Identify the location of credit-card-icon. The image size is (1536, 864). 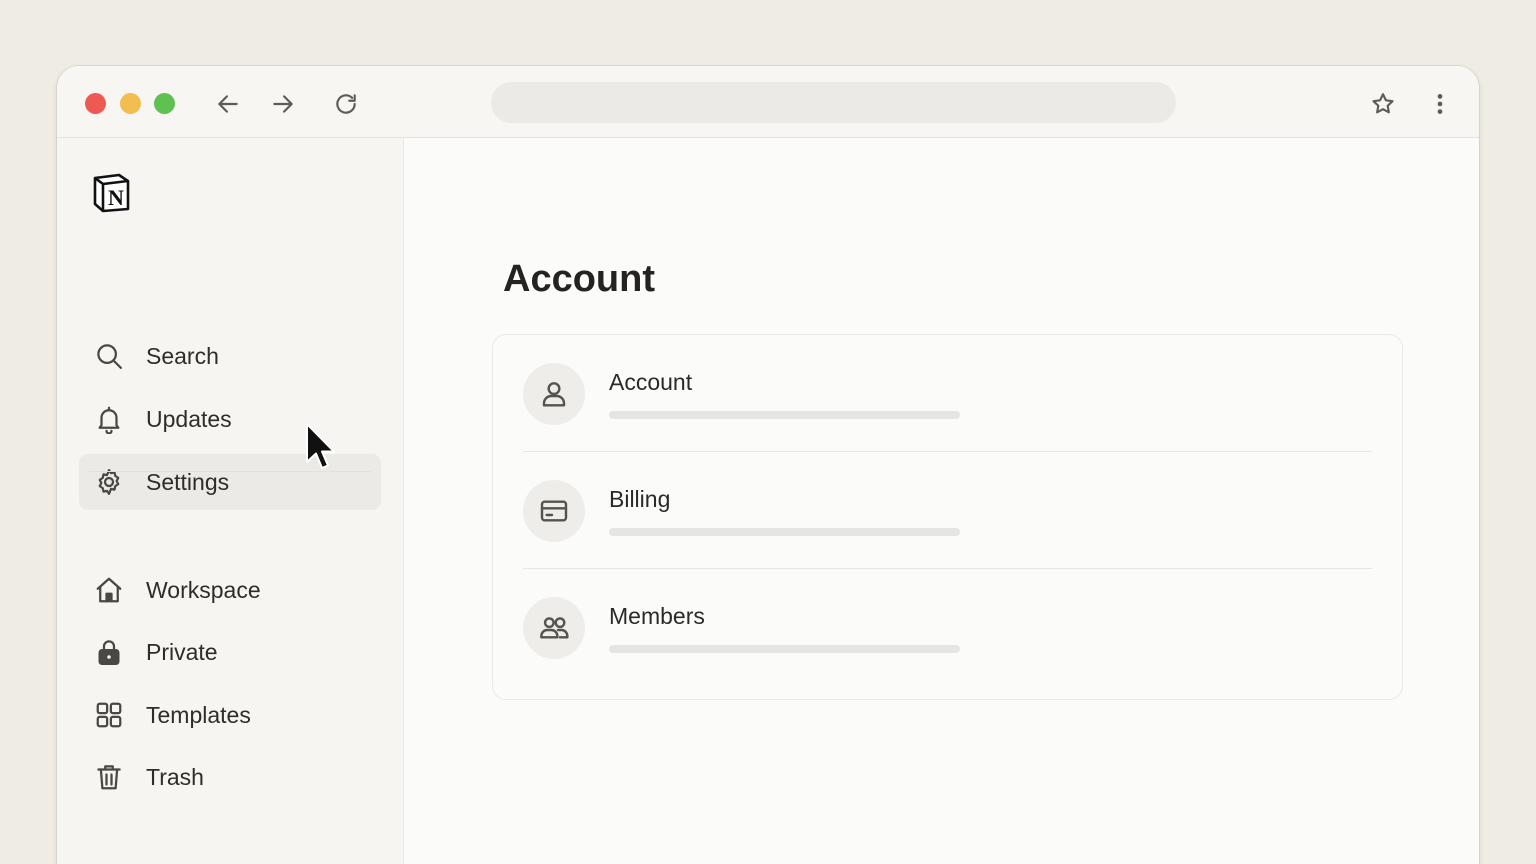
(554, 511).